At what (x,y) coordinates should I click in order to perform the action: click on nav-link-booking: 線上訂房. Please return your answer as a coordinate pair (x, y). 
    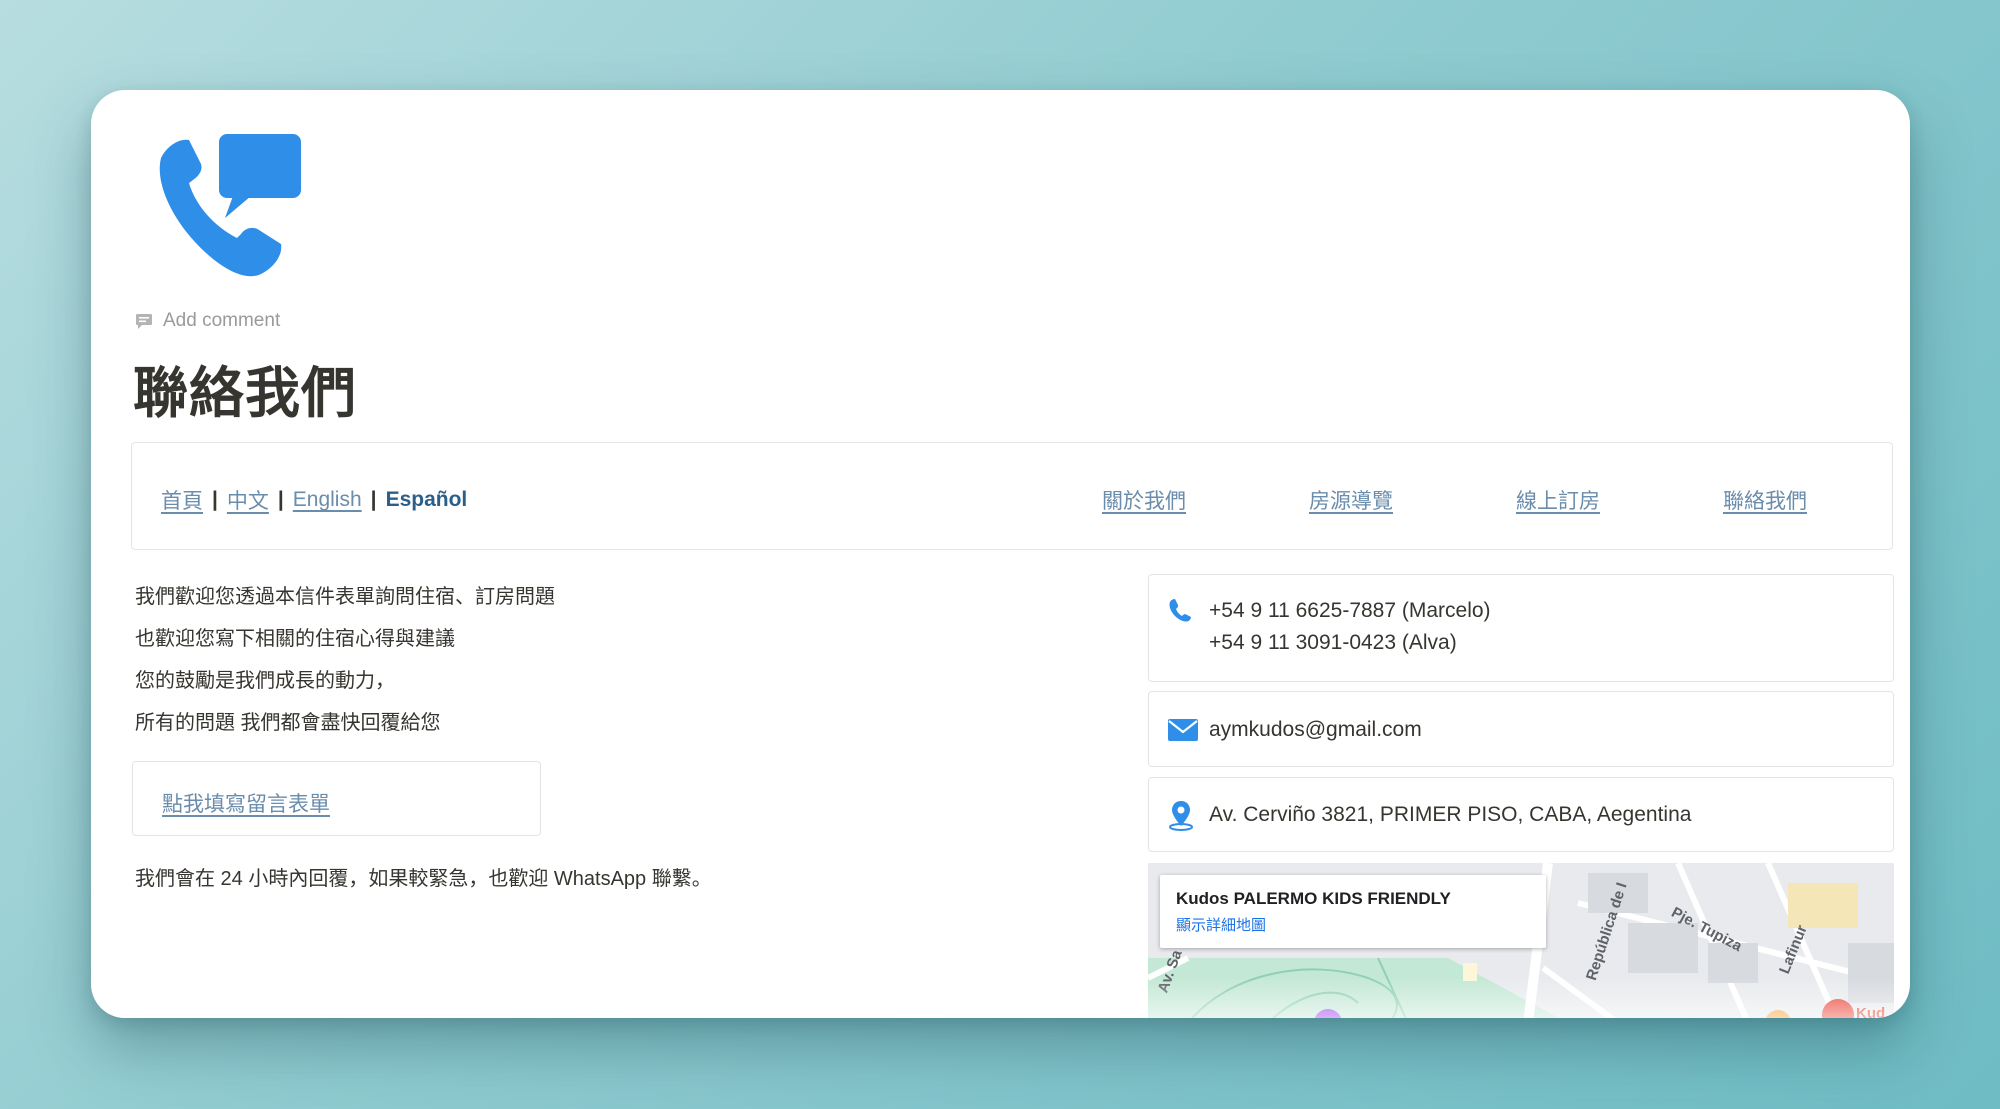
    Looking at the image, I should click on (1619, 500).